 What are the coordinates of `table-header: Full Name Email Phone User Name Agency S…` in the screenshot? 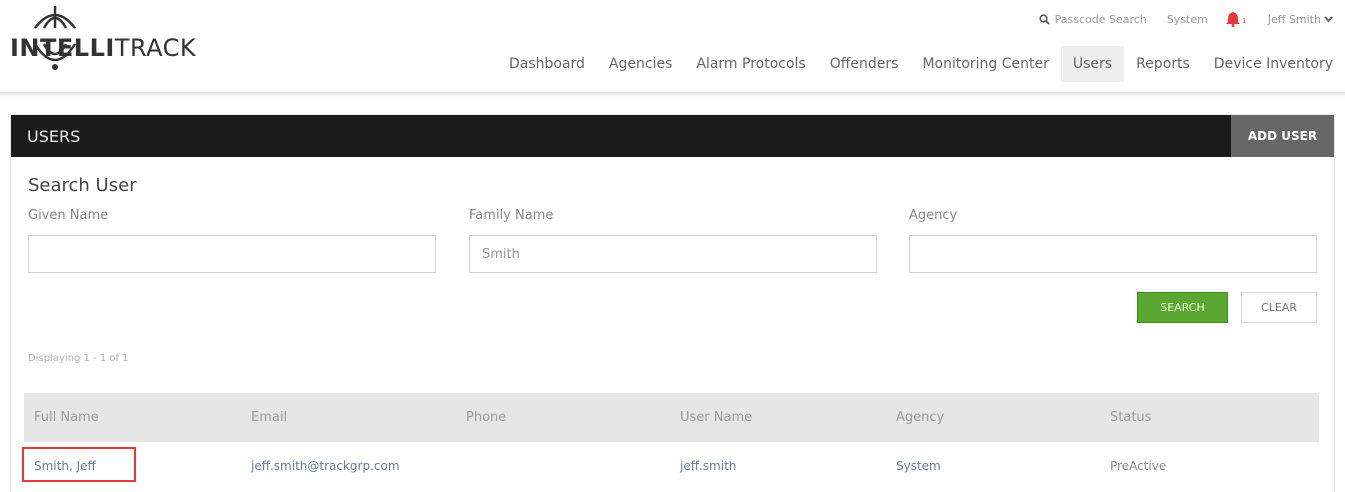 It's located at (671, 417).